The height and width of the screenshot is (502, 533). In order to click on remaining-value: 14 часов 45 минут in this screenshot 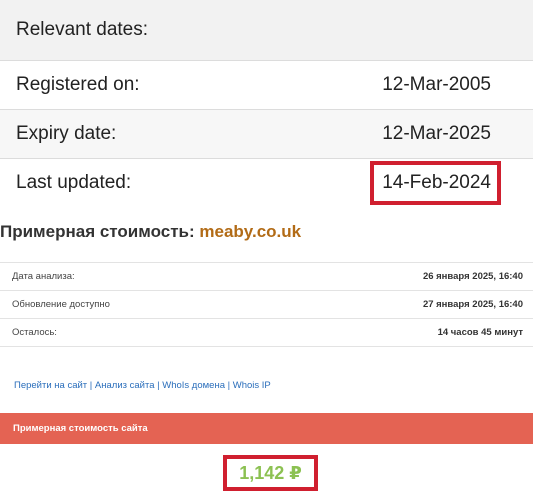, I will do `click(480, 332)`.